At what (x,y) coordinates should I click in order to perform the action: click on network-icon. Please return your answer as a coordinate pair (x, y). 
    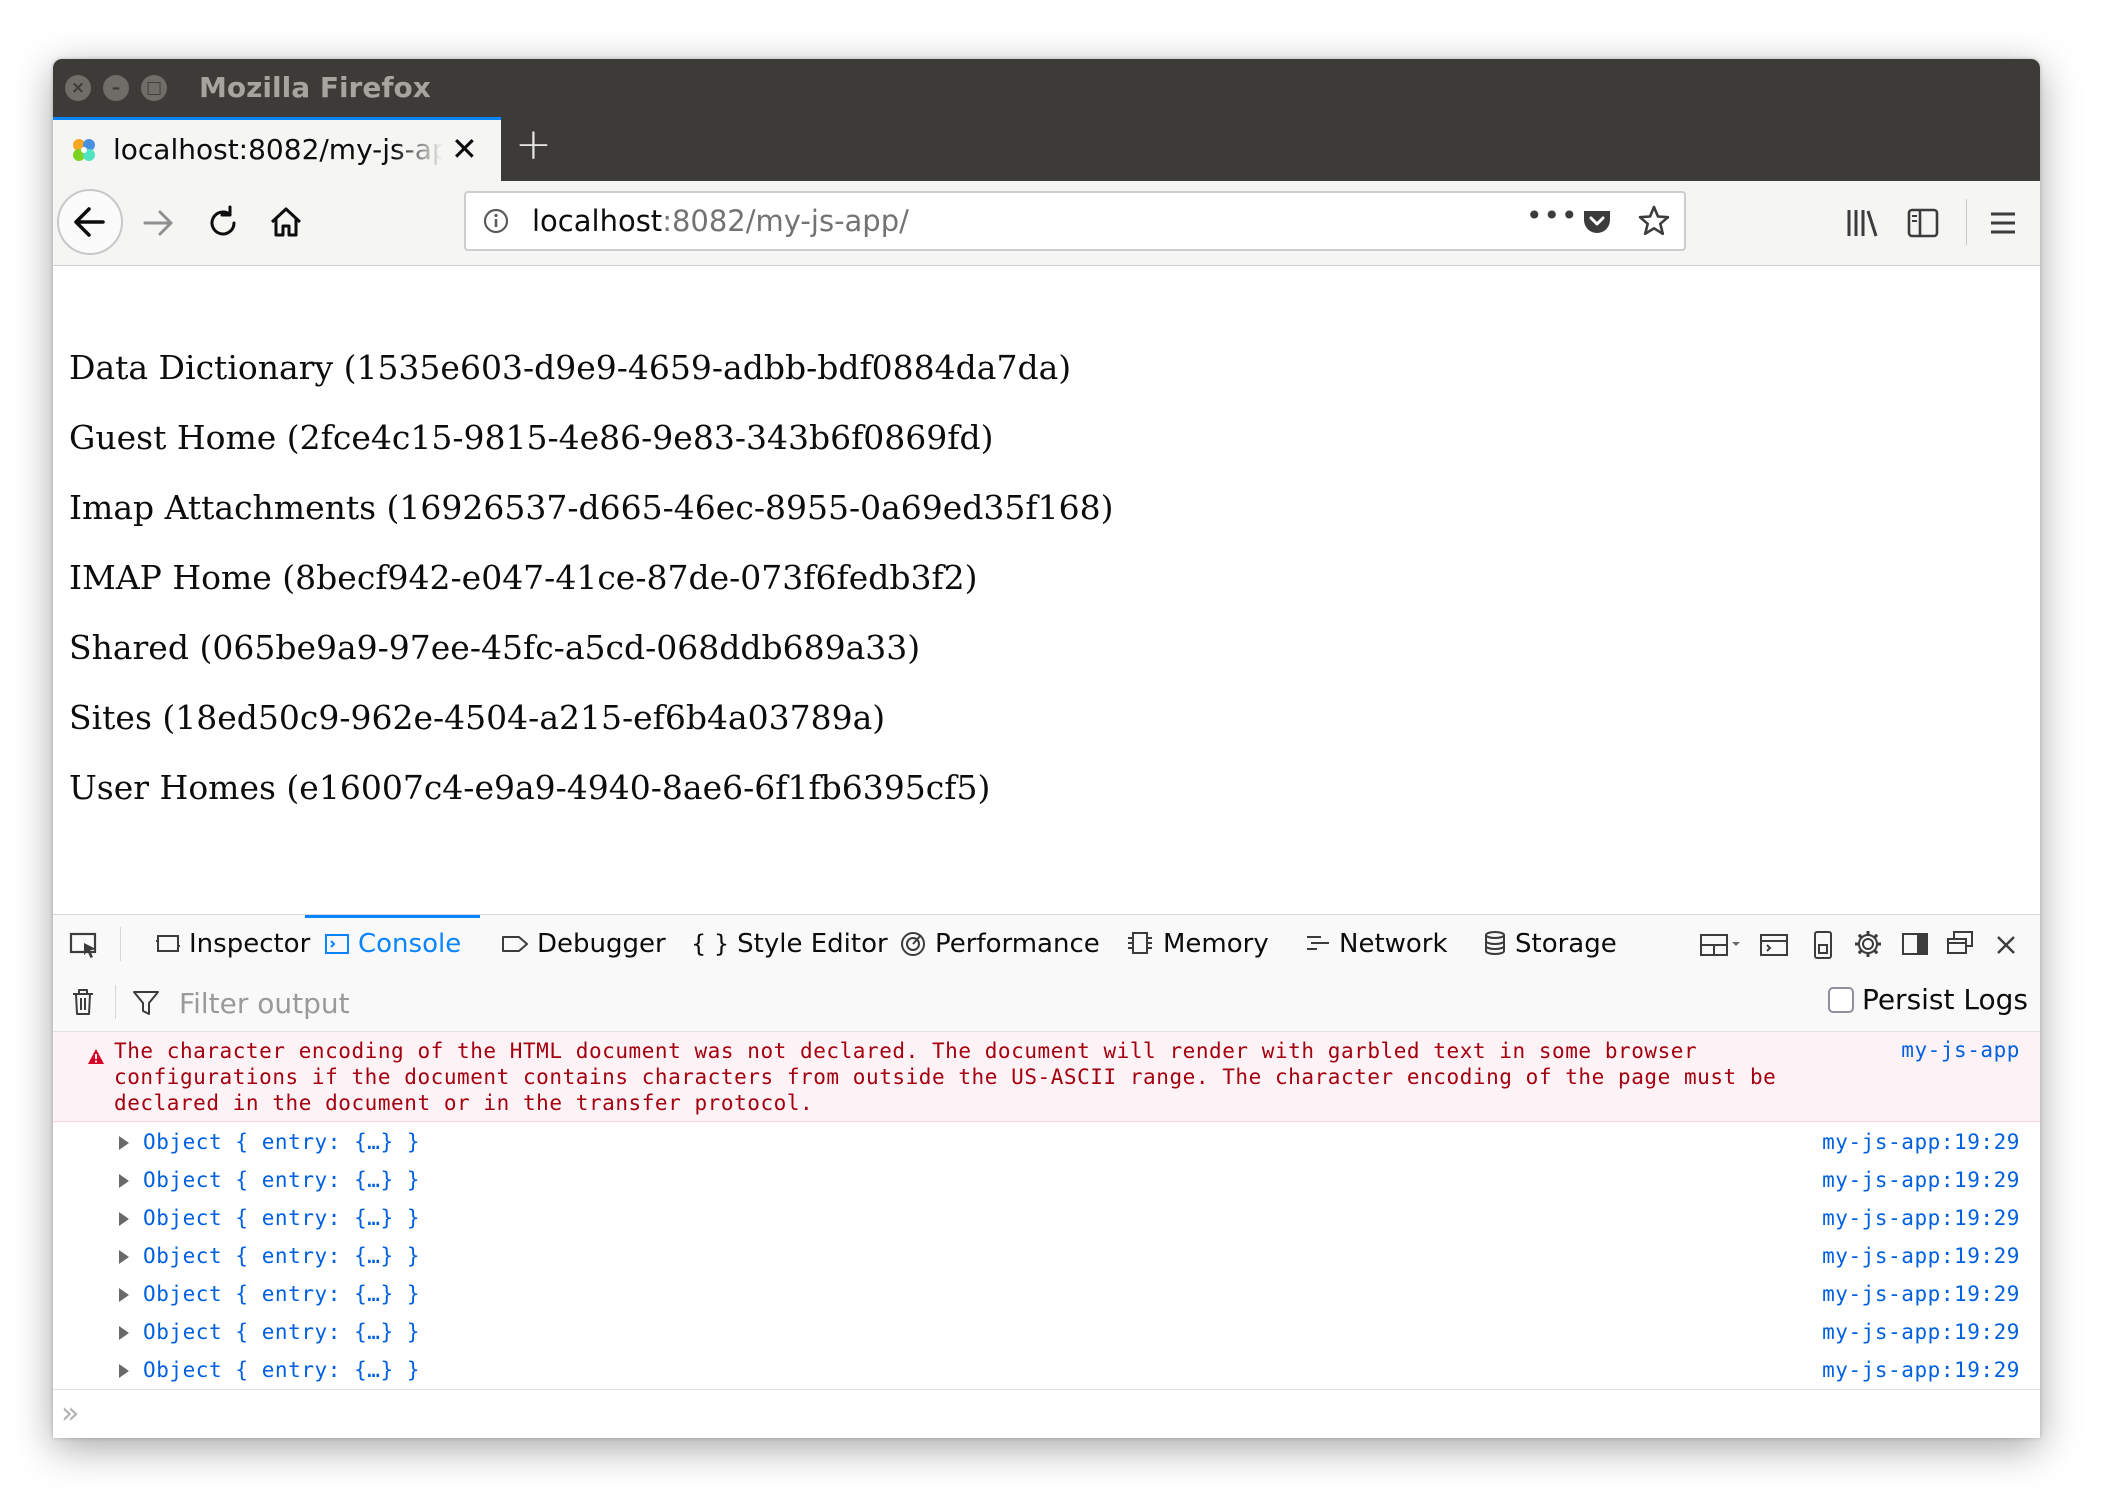
    Looking at the image, I should click on (1318, 943).